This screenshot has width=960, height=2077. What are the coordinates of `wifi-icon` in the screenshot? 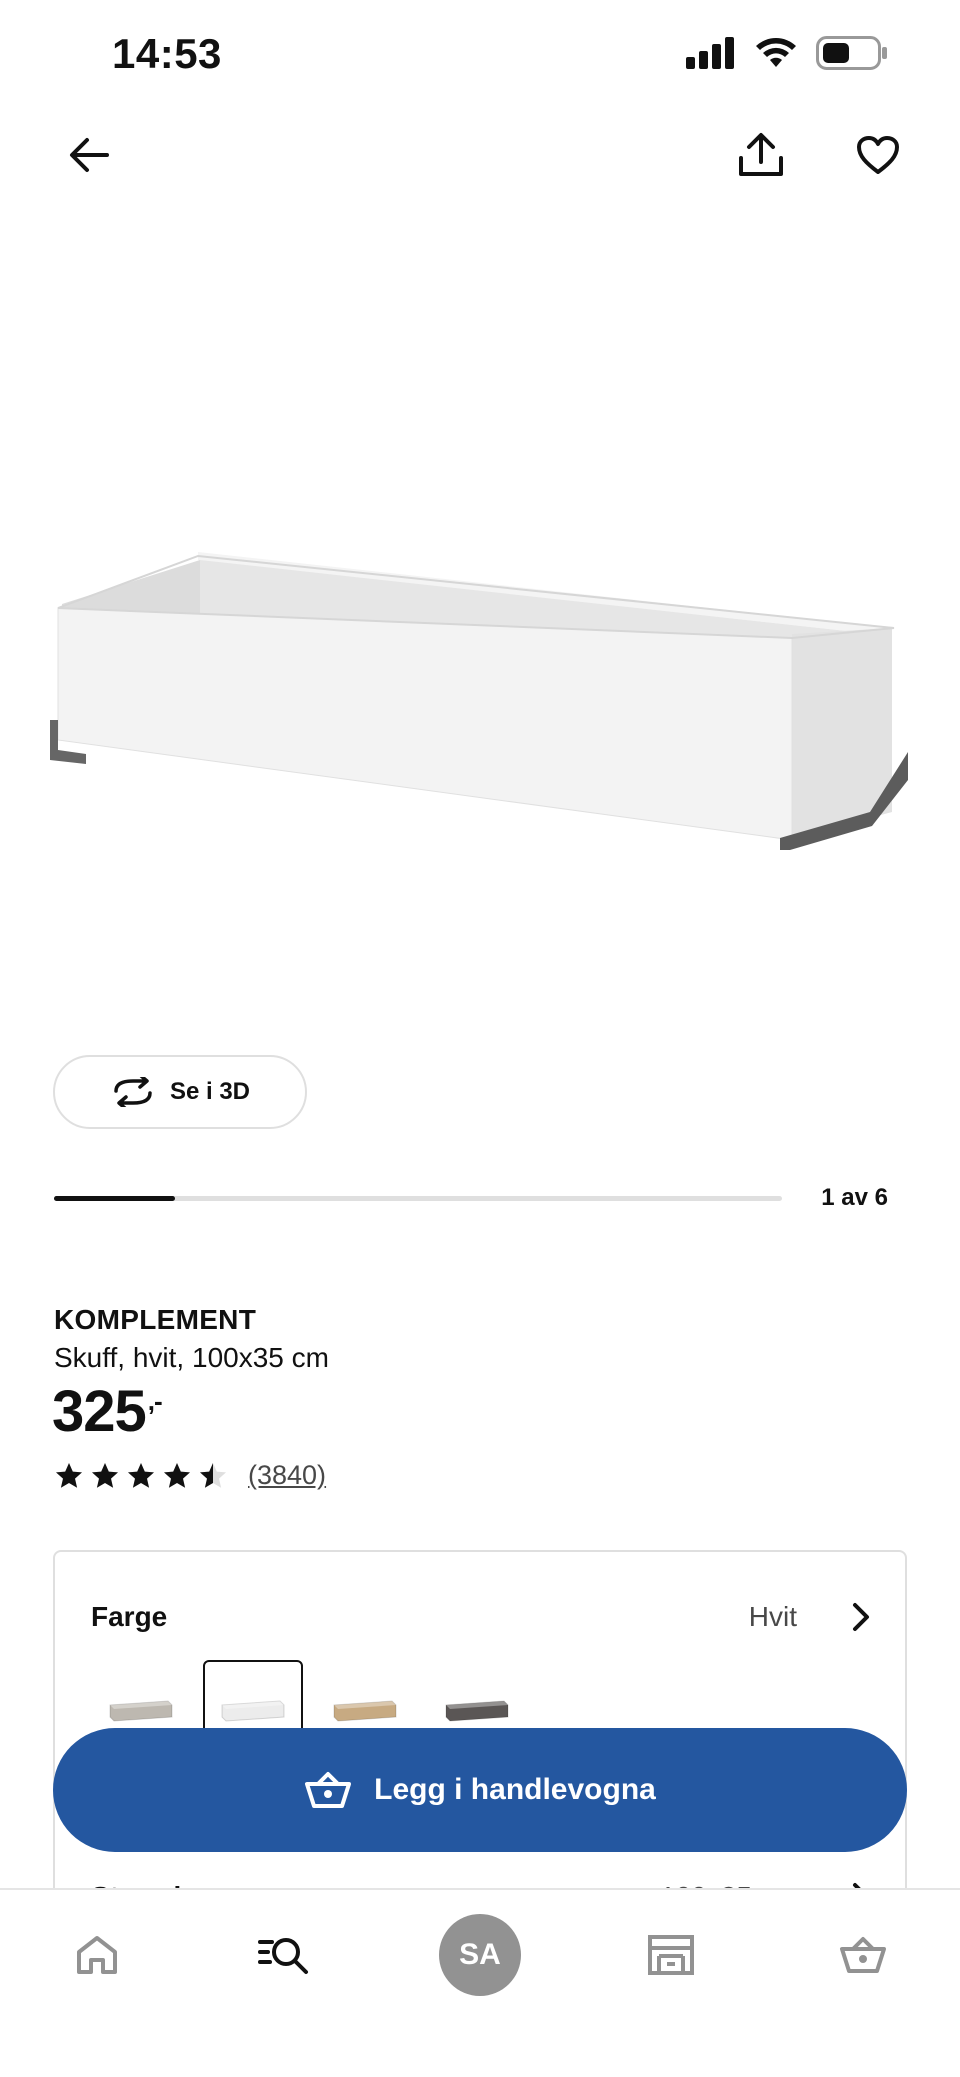 It's located at (776, 52).